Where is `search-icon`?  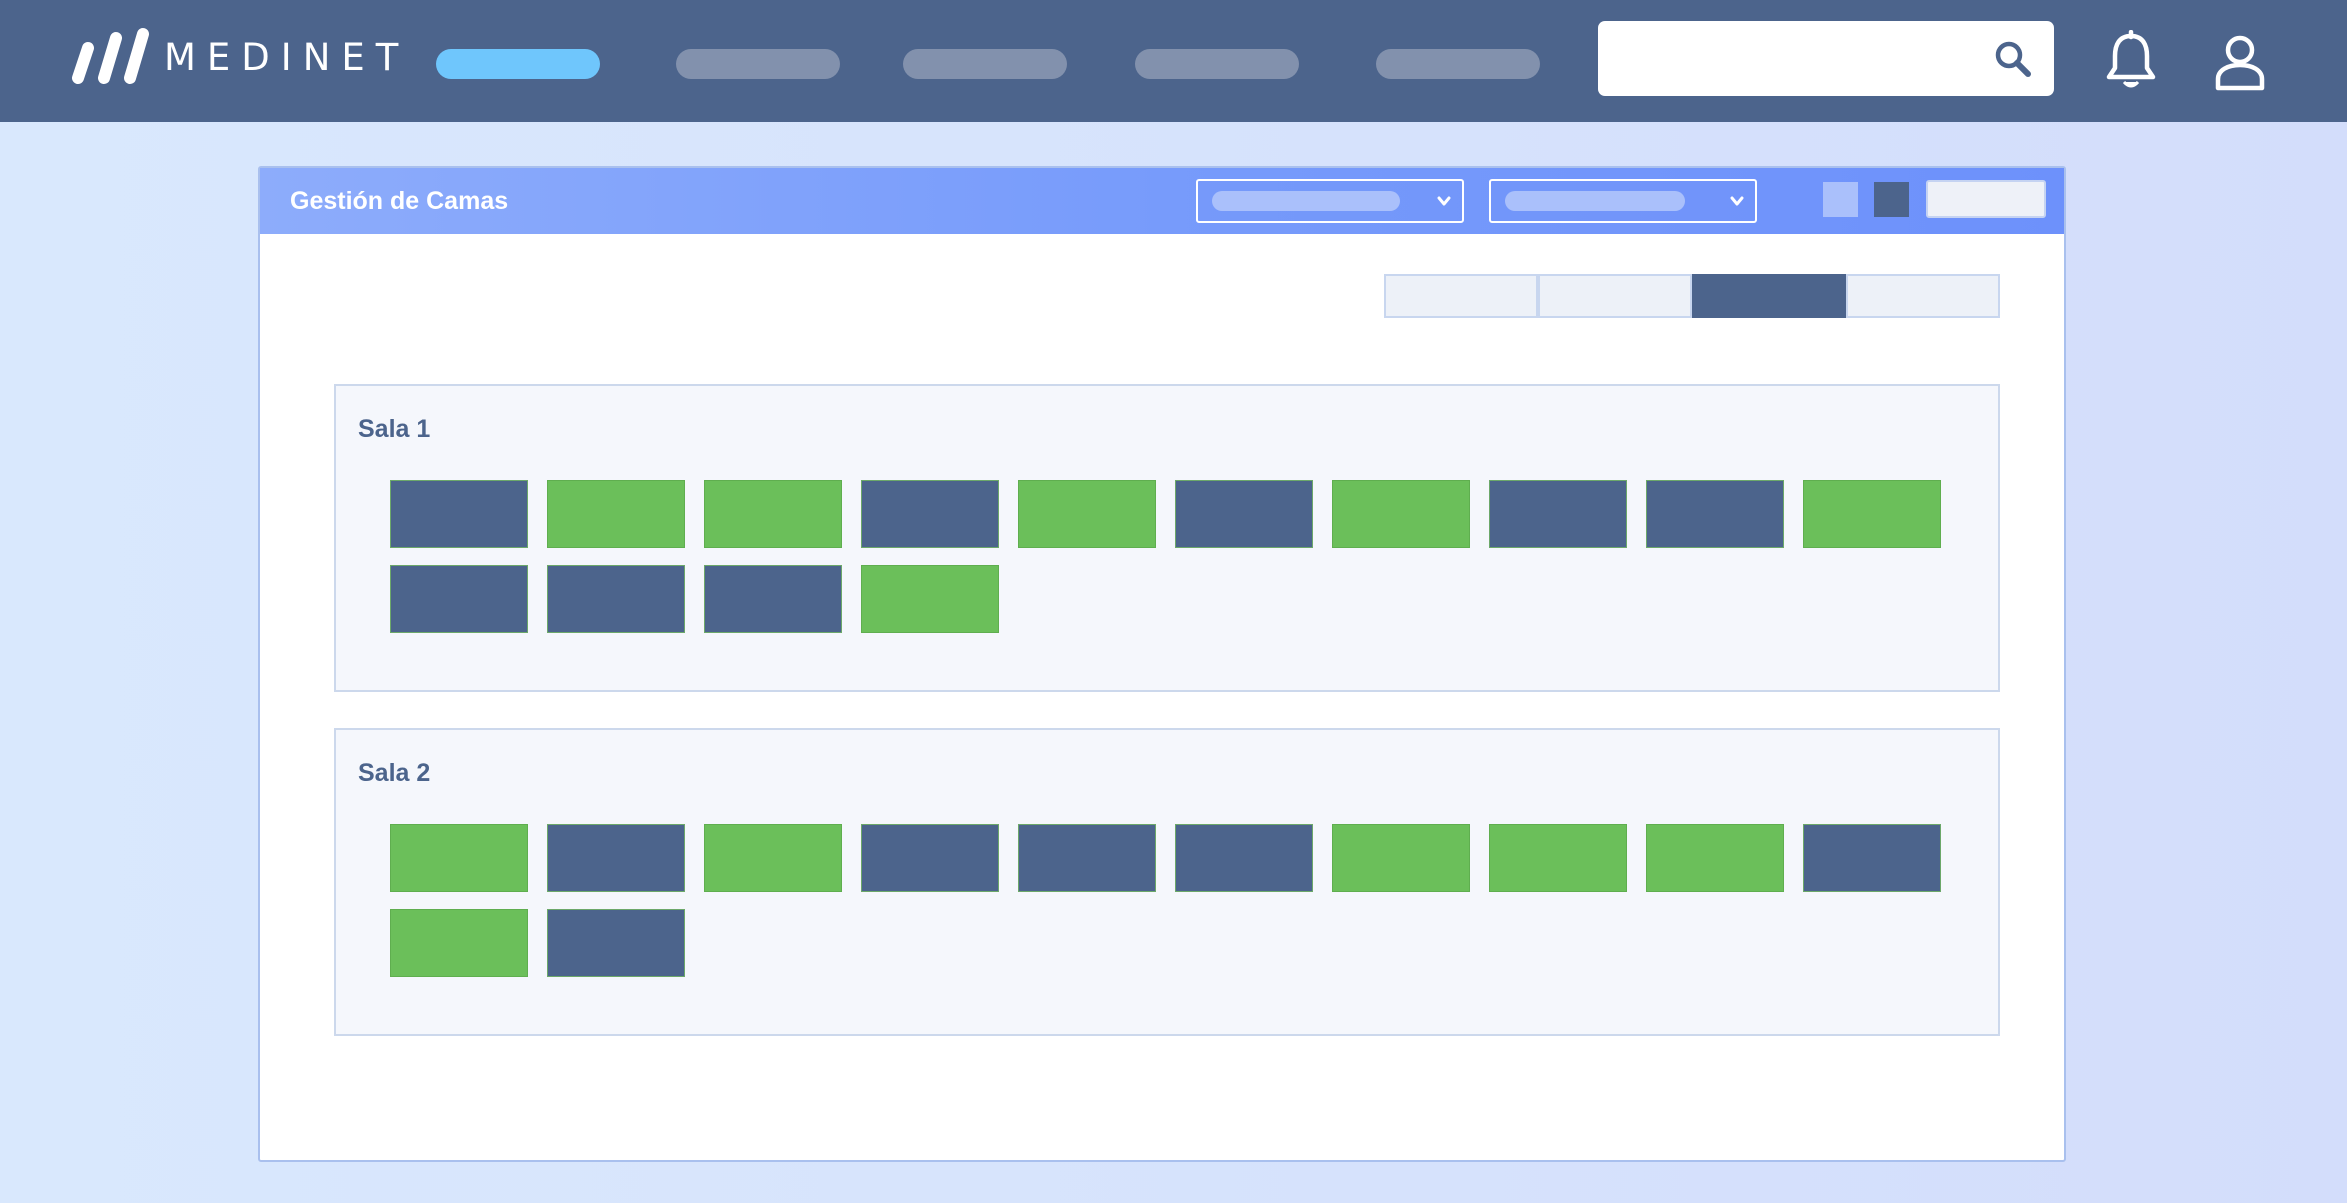
search-icon is located at coordinates (2013, 59).